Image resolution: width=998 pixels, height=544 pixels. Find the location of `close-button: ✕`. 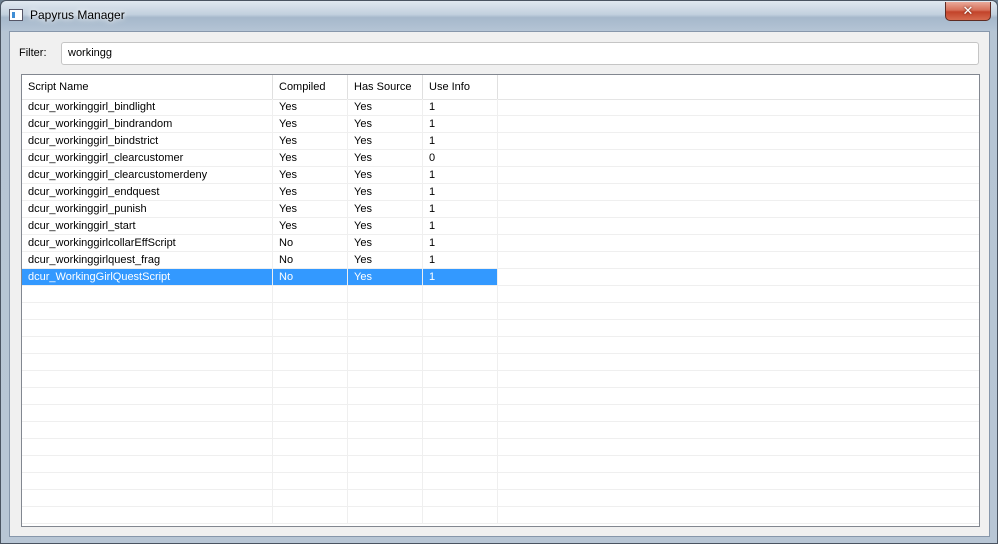

close-button: ✕ is located at coordinates (968, 11).